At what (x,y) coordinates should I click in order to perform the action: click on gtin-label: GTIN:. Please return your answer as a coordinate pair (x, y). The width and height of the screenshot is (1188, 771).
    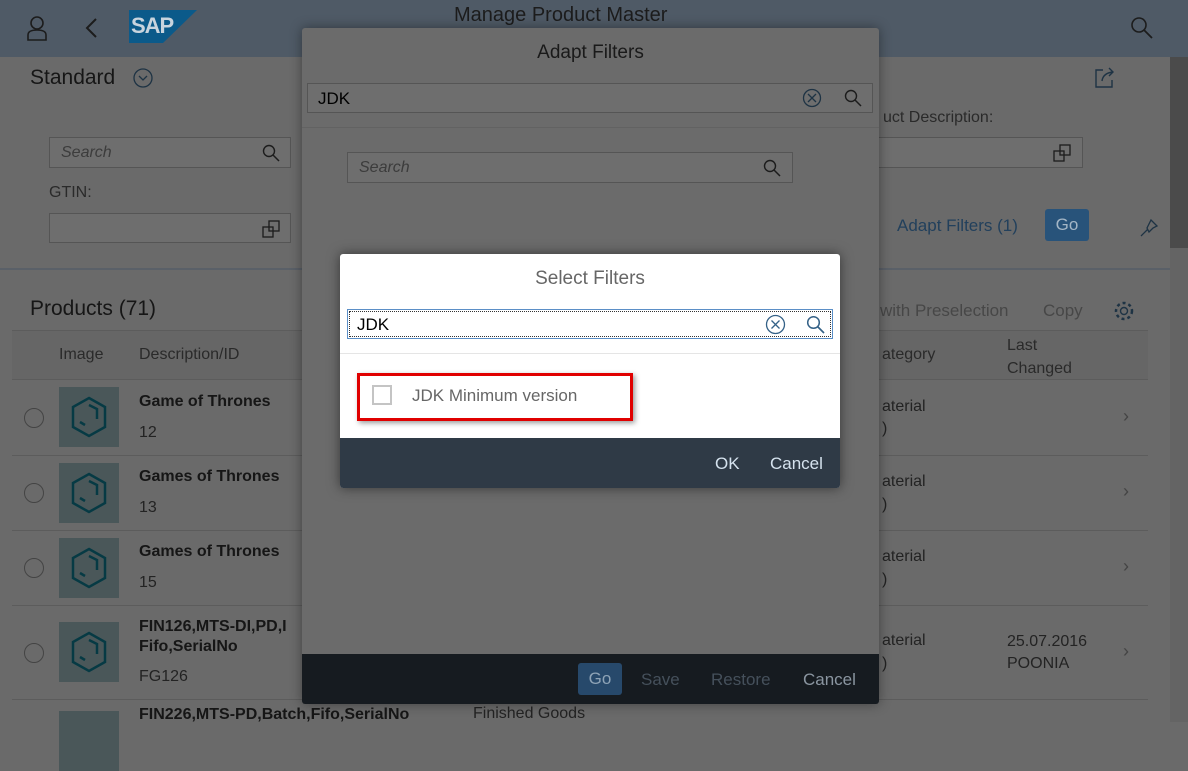
    Looking at the image, I should click on (70, 192).